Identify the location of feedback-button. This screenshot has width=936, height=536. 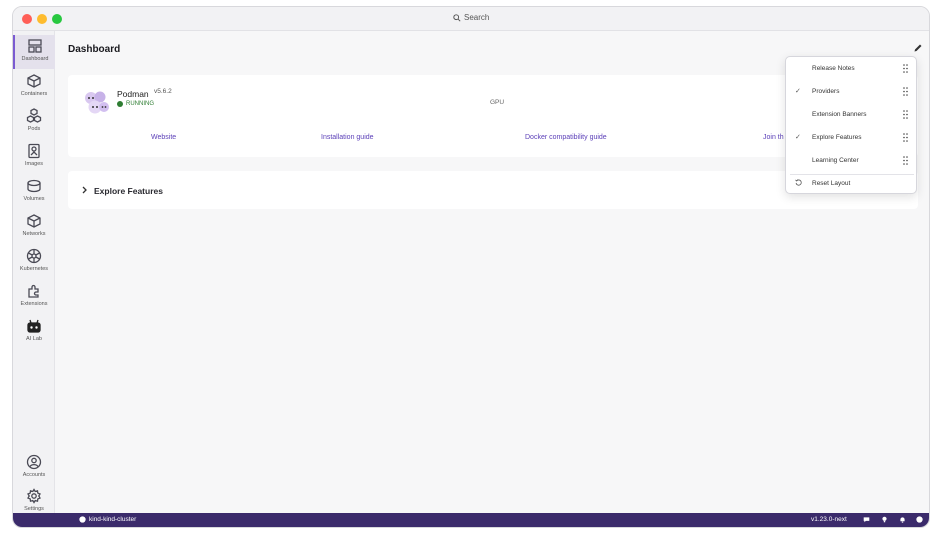
(866, 519).